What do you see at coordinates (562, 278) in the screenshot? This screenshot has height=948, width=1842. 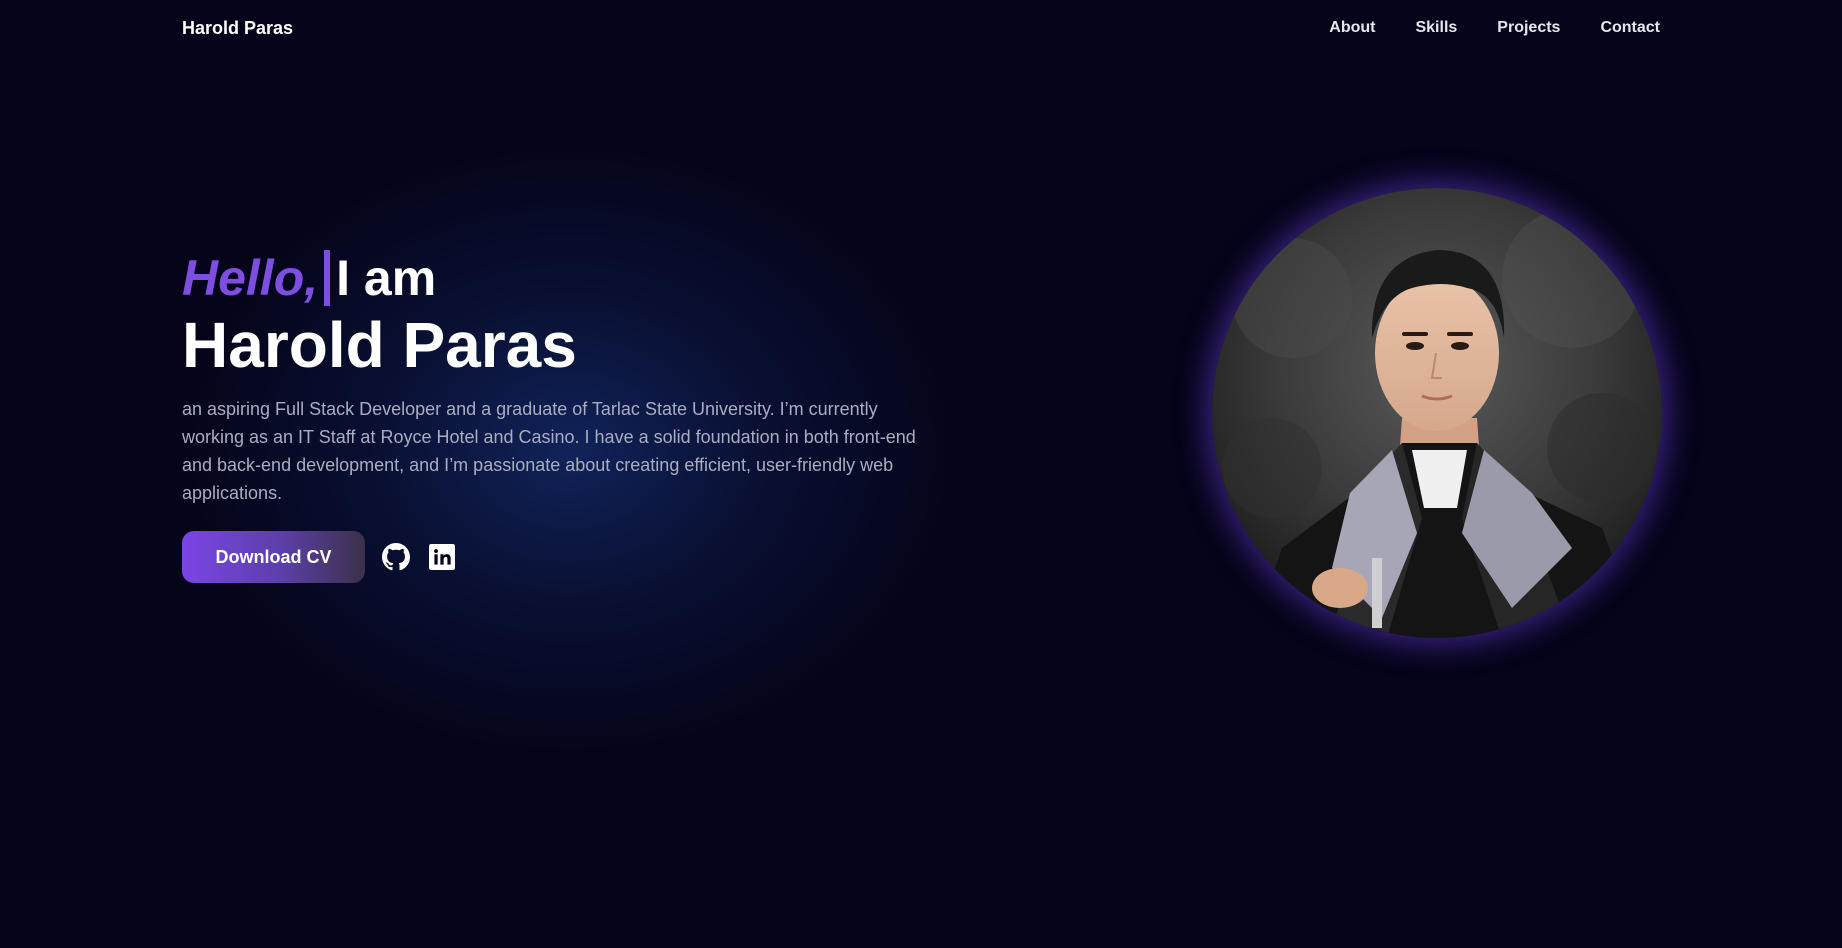 I see `greeting-line: Hello, I am` at bounding box center [562, 278].